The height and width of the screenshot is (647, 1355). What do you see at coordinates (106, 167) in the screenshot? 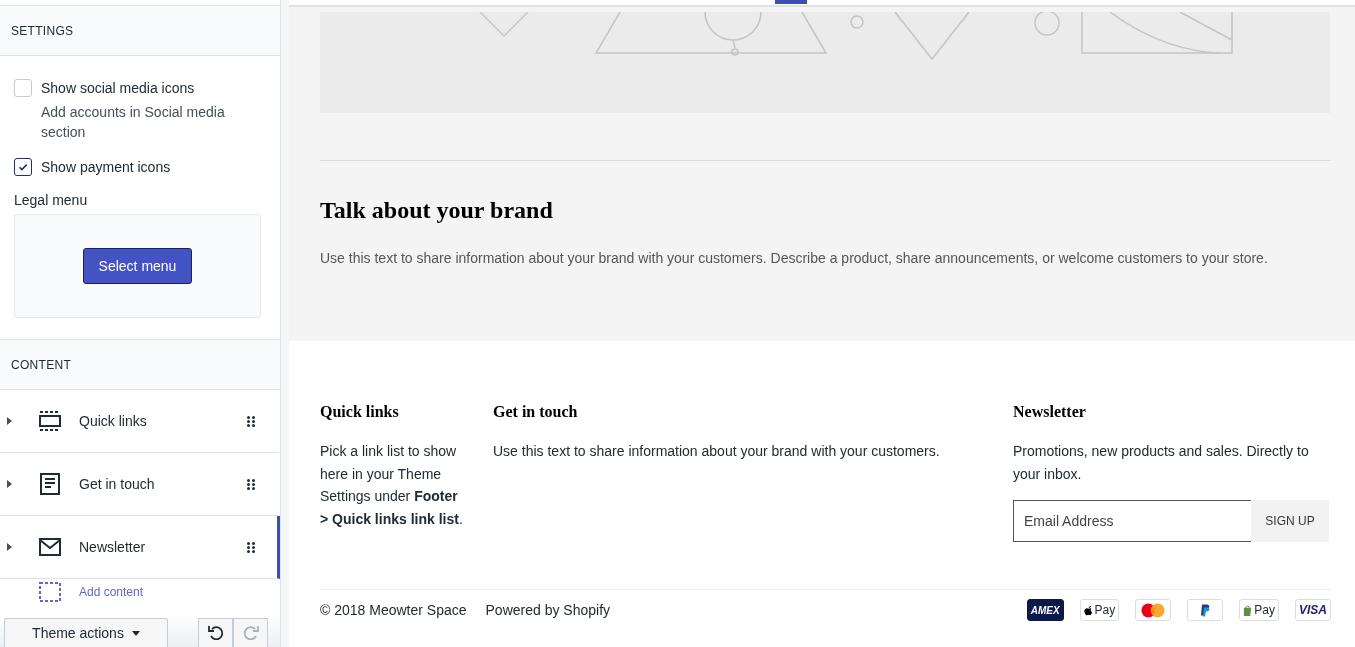
I see `checkbox-label: Show payment icons` at bounding box center [106, 167].